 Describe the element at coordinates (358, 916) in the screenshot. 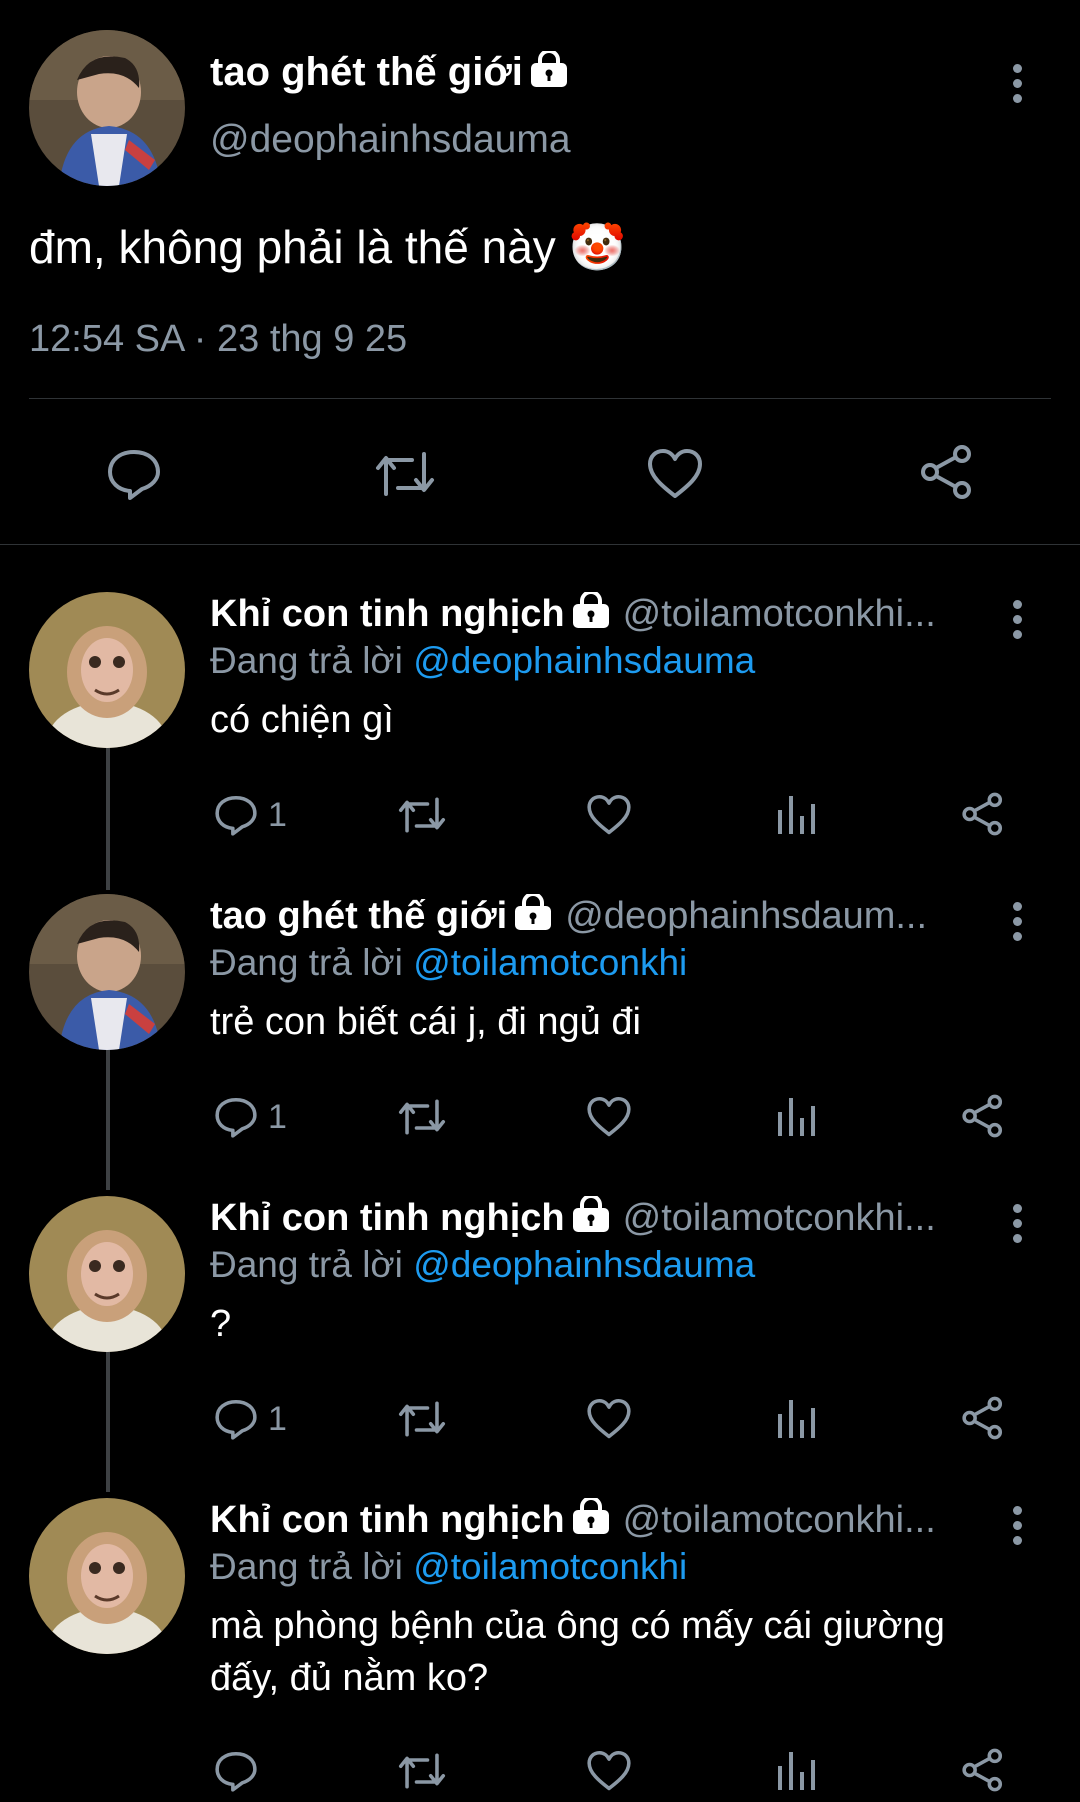

I see `reply-author-name: tao ghét thế giới` at that location.